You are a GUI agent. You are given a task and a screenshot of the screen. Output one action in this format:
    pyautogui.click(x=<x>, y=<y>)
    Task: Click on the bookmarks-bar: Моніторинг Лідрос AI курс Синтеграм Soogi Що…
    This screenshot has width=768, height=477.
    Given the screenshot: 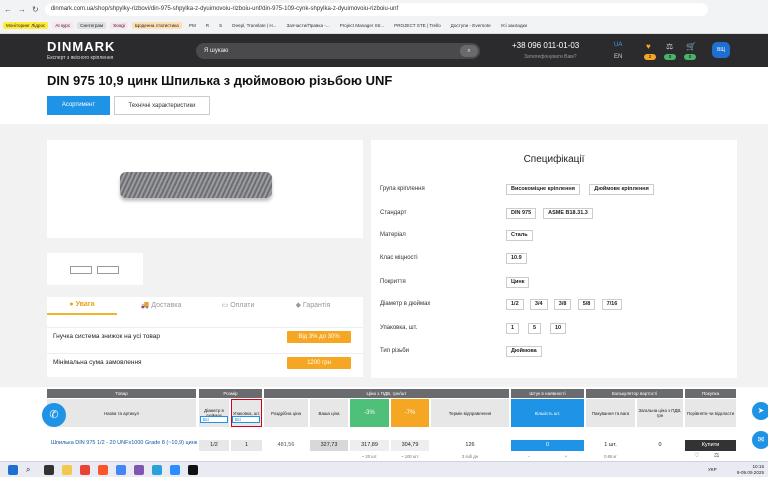 What is the action you would take?
    pyautogui.click(x=384, y=26)
    